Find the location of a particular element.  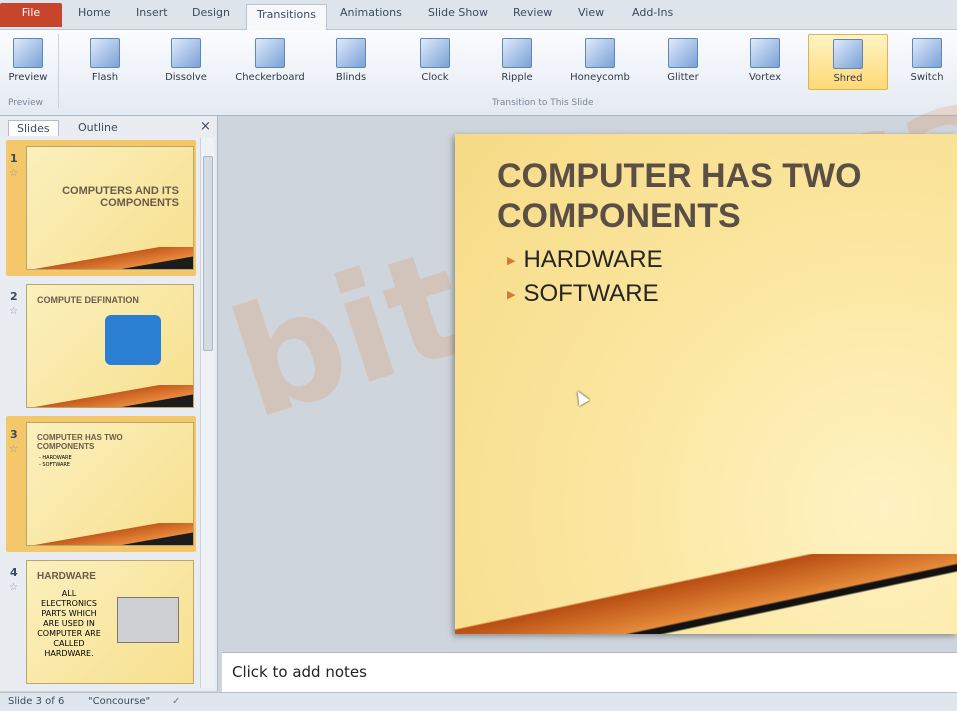

tab-outline: Outline is located at coordinates (98, 127).